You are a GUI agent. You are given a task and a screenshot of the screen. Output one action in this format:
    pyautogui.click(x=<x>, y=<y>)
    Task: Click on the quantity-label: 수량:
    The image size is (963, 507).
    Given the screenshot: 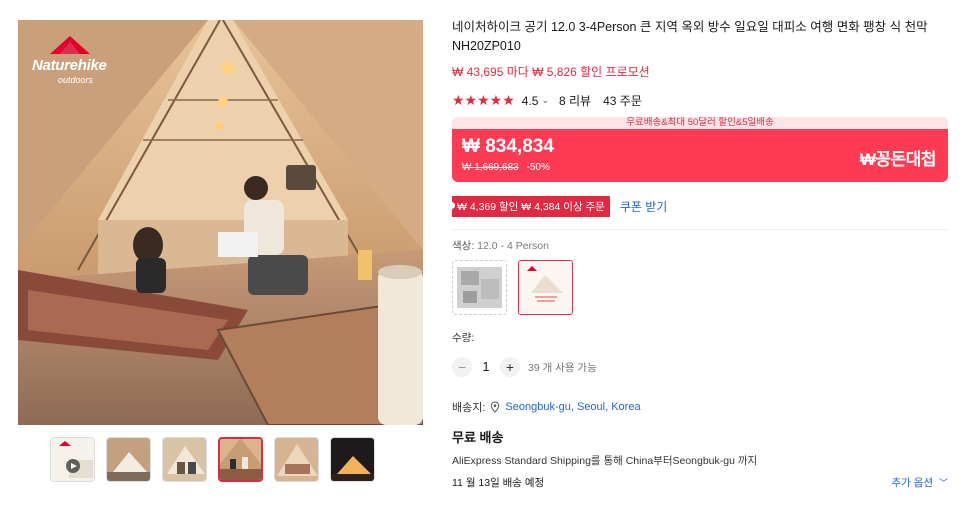 What is the action you would take?
    pyautogui.click(x=463, y=338)
    